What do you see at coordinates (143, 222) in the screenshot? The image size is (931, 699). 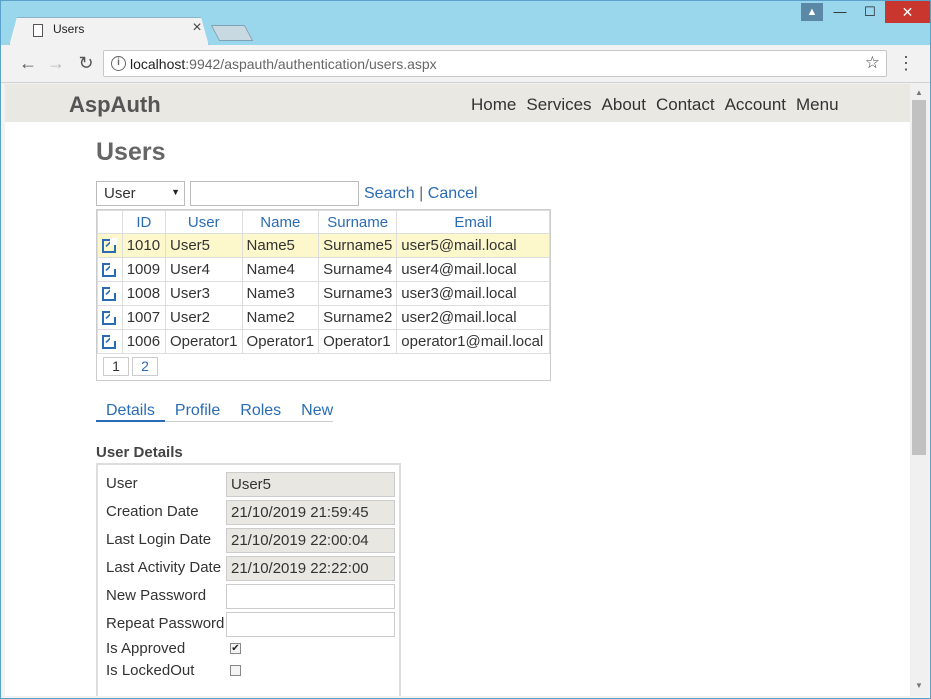 I see `column-header-id: ID` at bounding box center [143, 222].